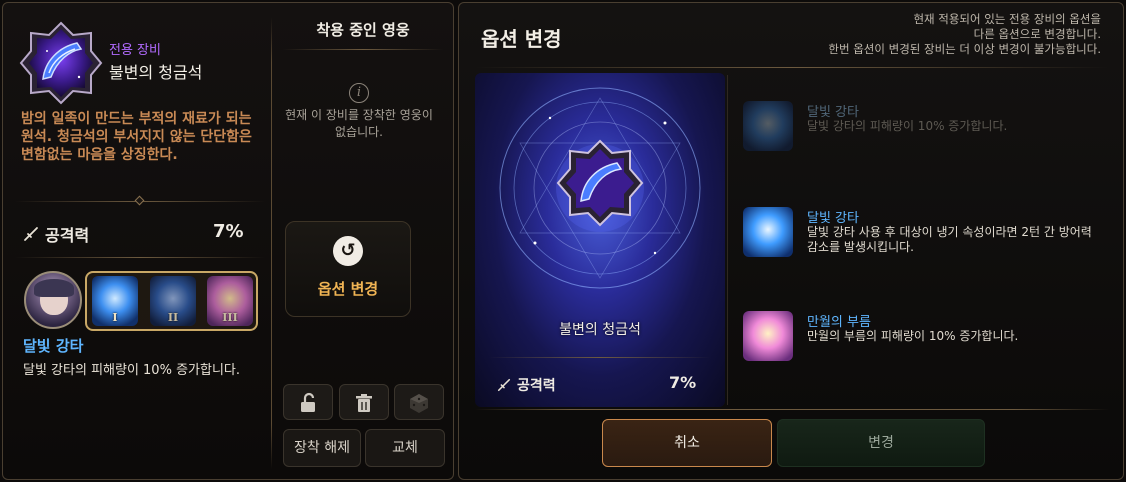 This screenshot has height=482, width=1126. I want to click on item-type-label: 전용 장비, so click(135, 50).